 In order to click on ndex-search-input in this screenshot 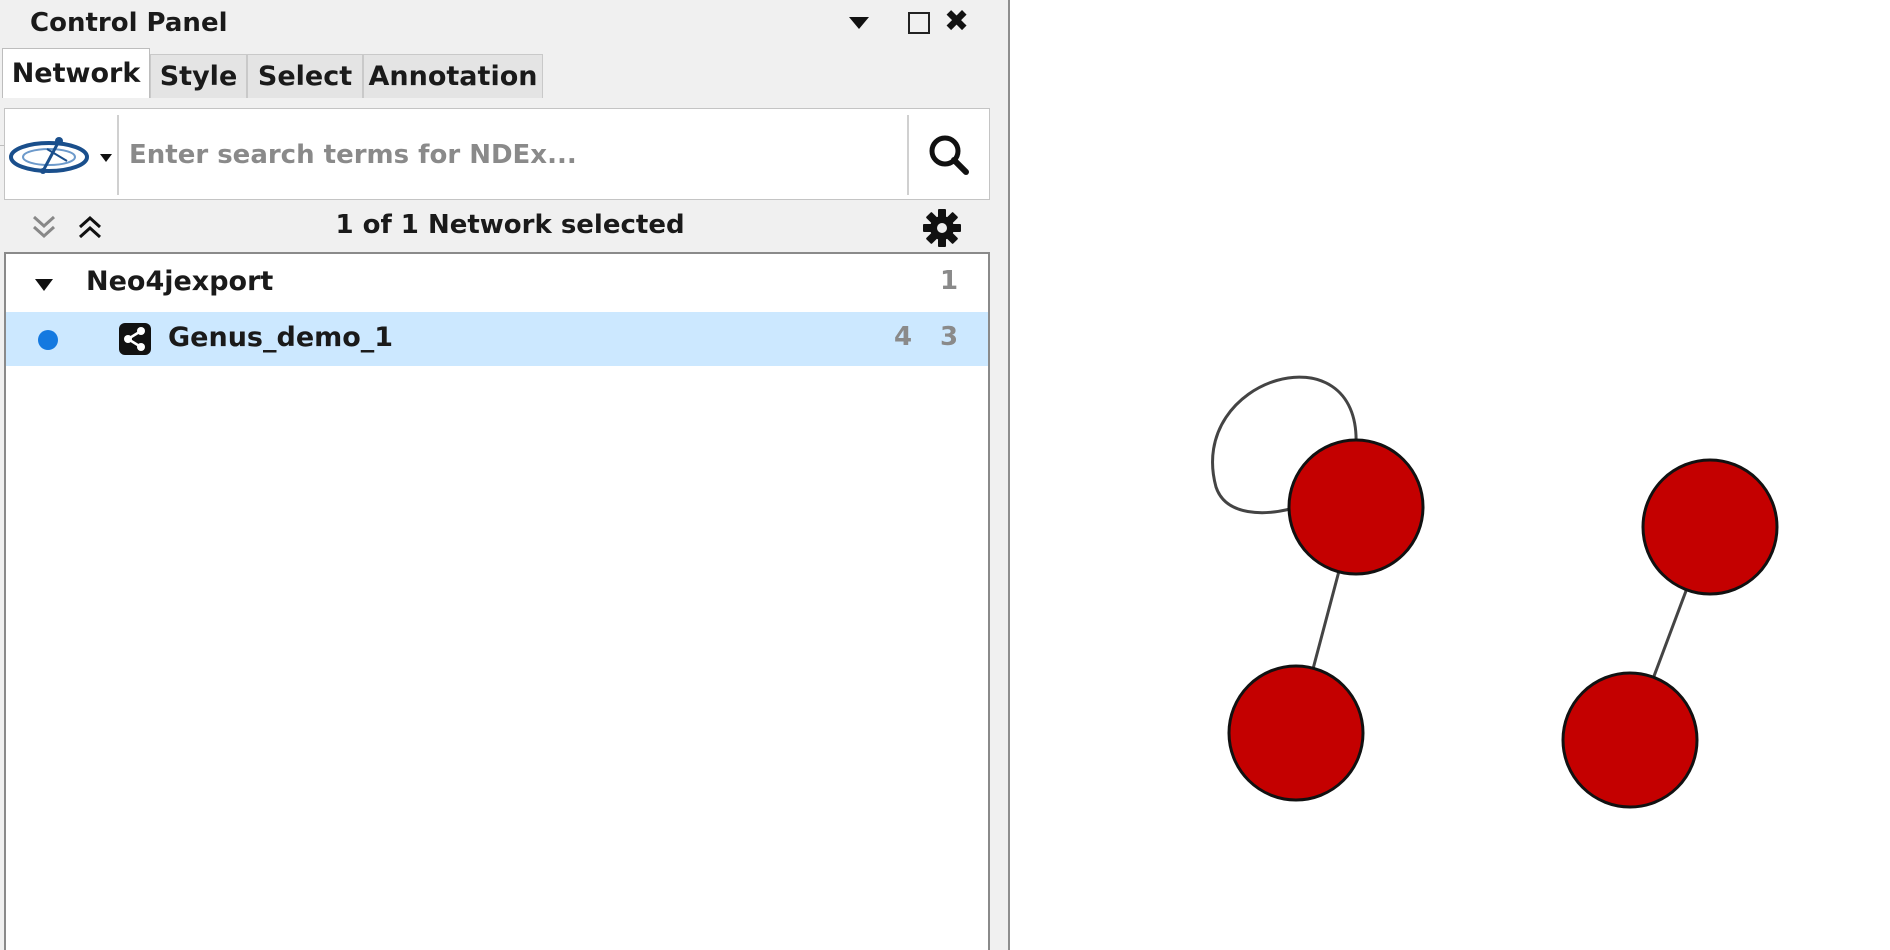, I will do `click(514, 155)`.